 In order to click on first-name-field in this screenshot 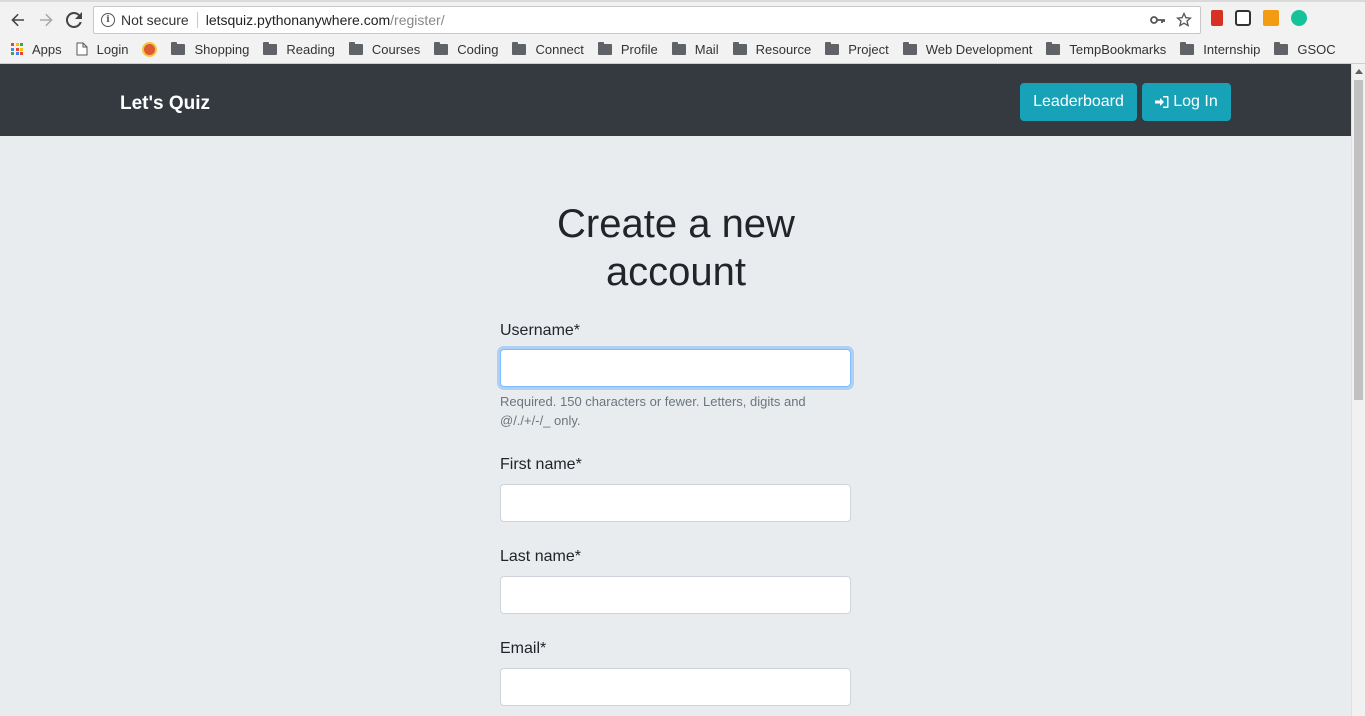, I will do `click(675, 503)`.